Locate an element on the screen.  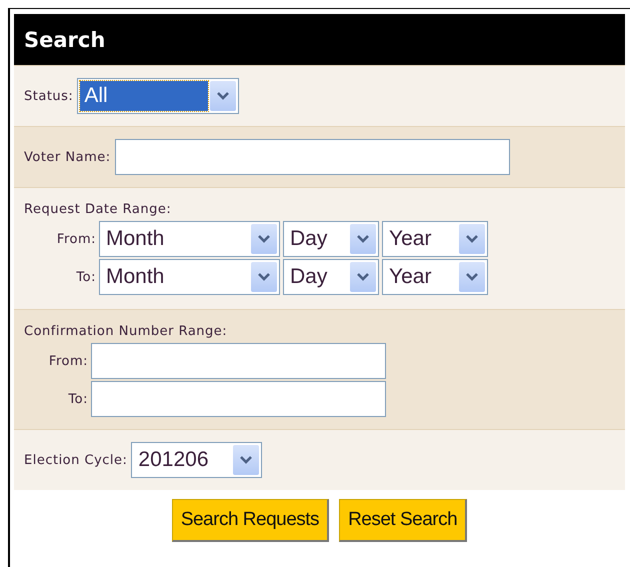
field-label: Confirmation Number Range: is located at coordinates (126, 331).